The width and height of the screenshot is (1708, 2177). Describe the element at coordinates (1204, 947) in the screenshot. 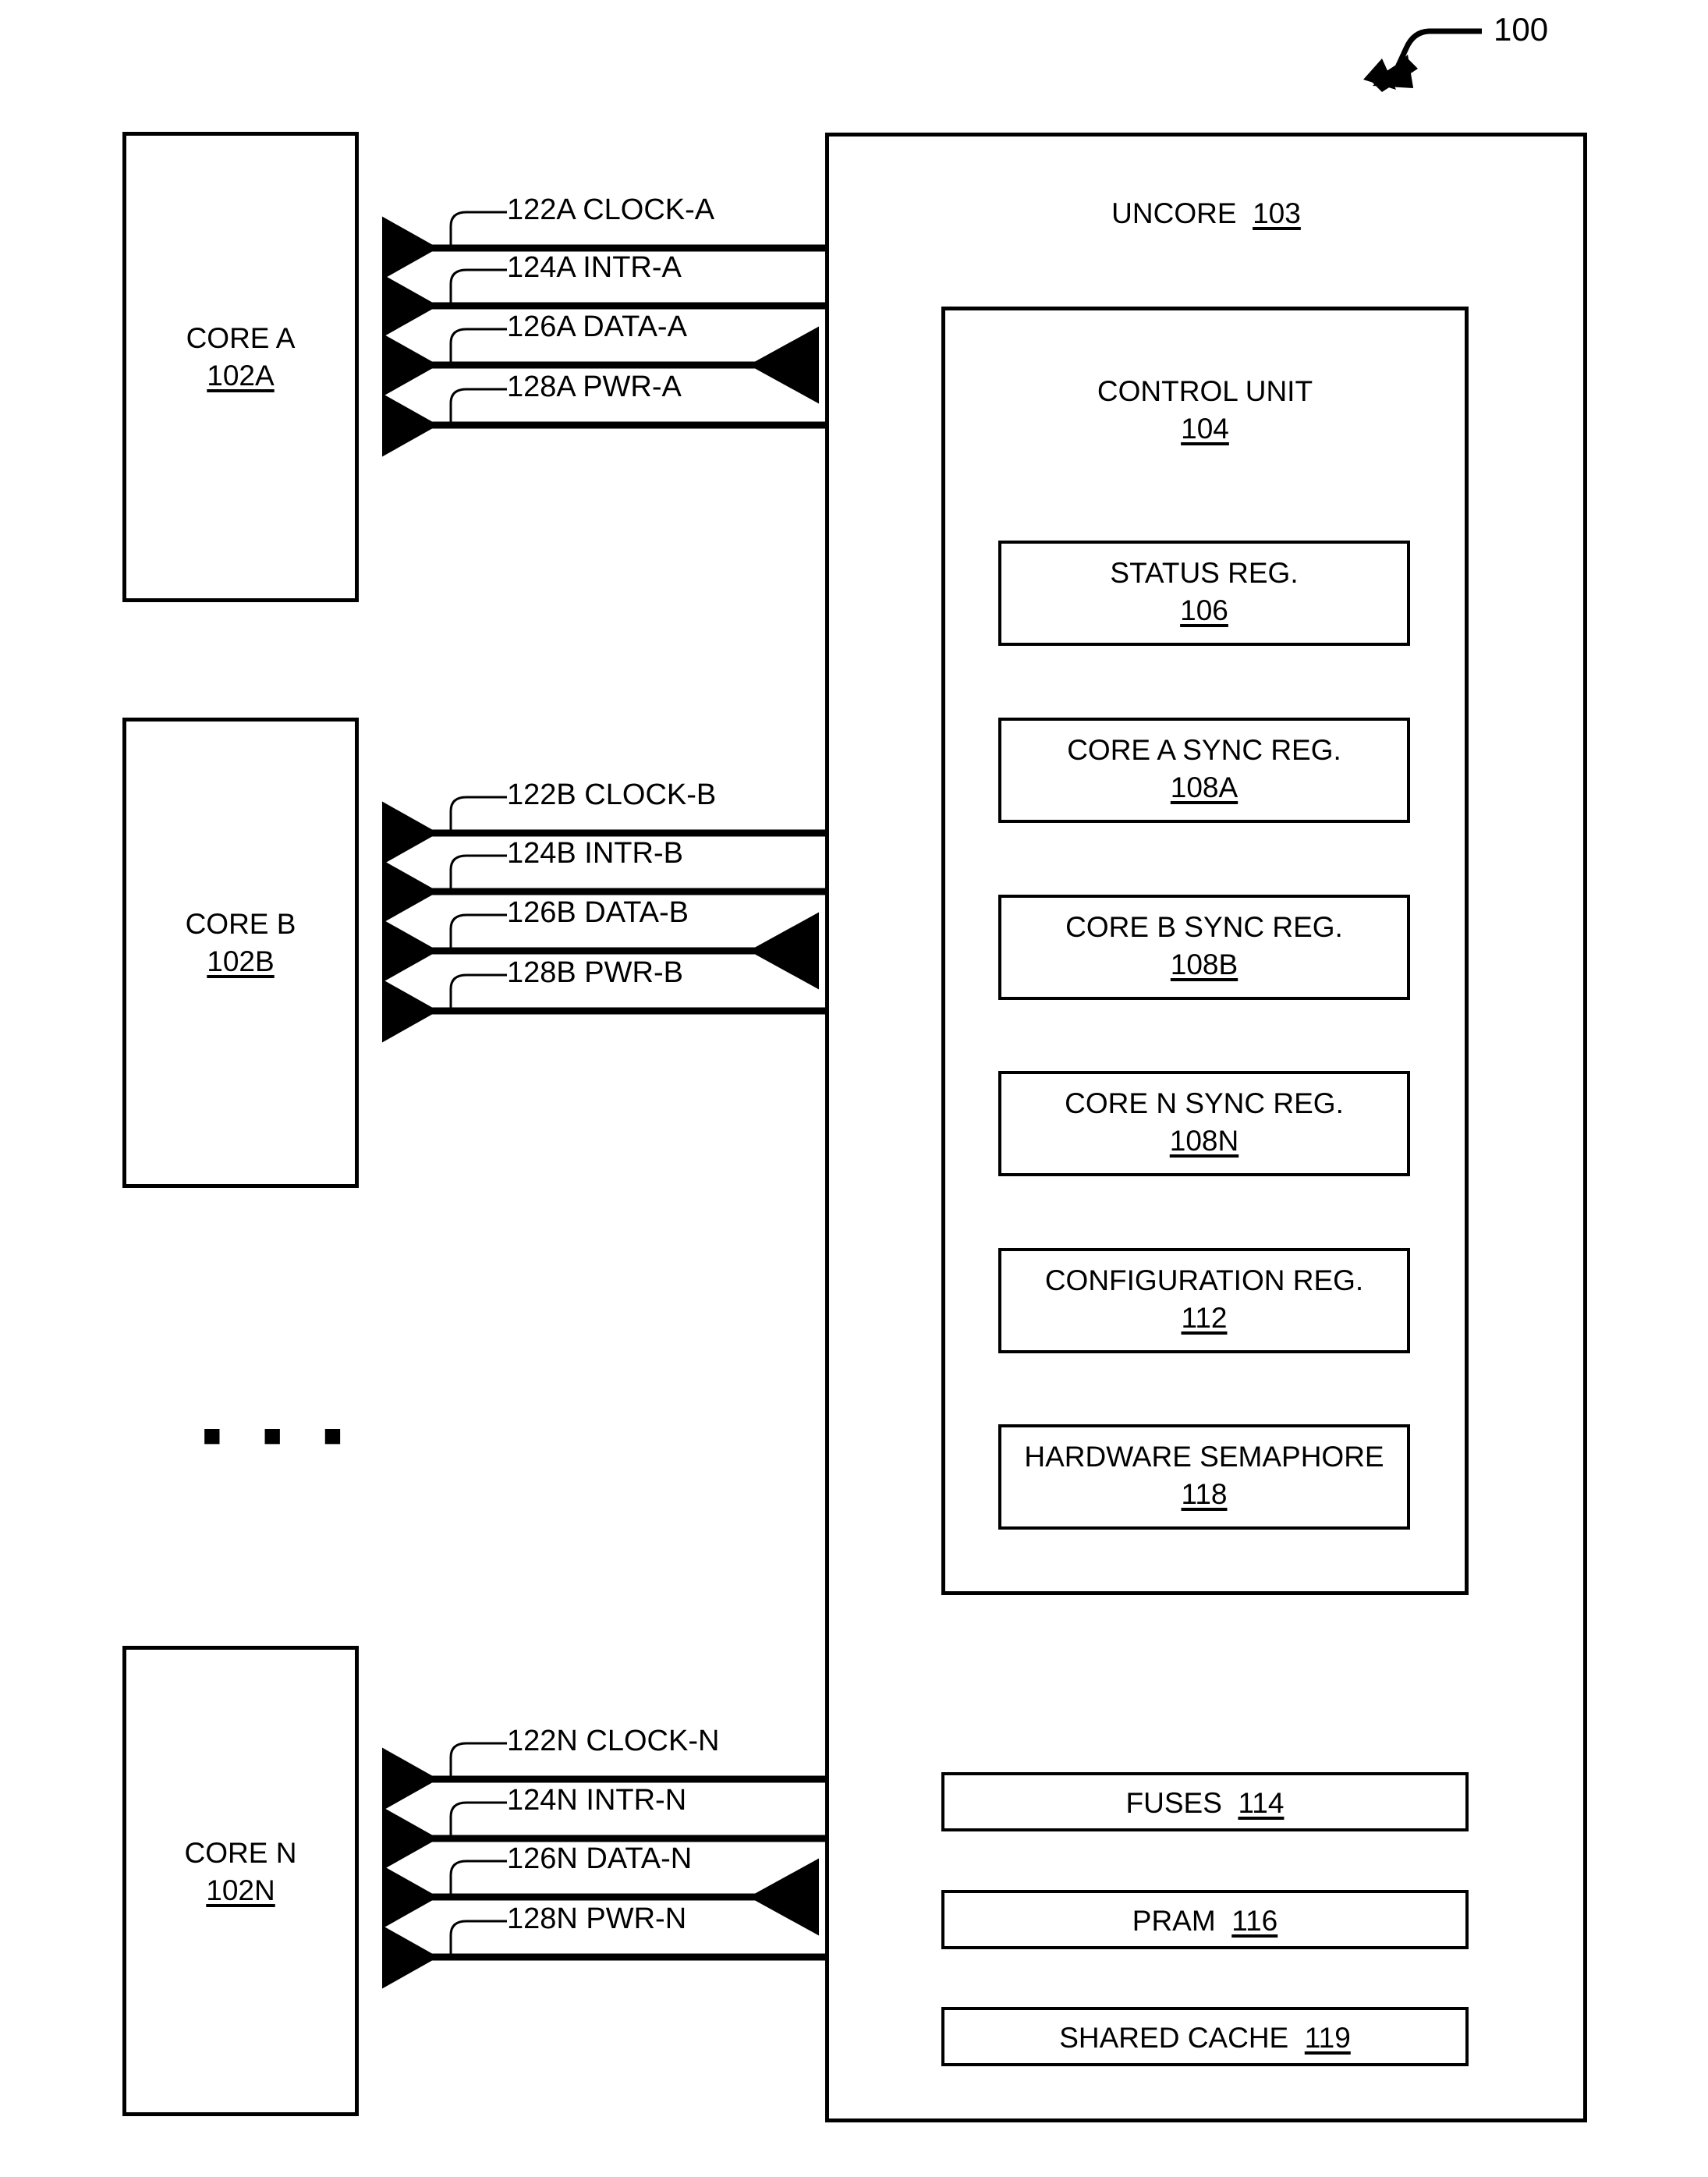

I see `register-core-b-sync-reg-label: CORE B SYNC REG. 108B` at that location.